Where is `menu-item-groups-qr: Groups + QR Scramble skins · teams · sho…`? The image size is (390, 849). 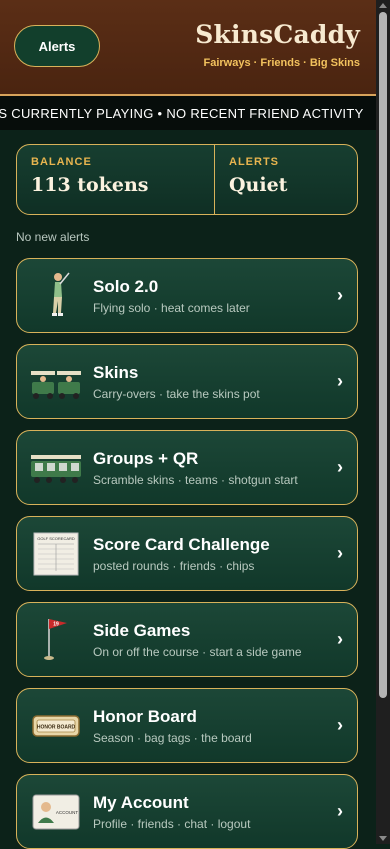 menu-item-groups-qr: Groups + QR Scramble skins · teams · sho… is located at coordinates (187, 467).